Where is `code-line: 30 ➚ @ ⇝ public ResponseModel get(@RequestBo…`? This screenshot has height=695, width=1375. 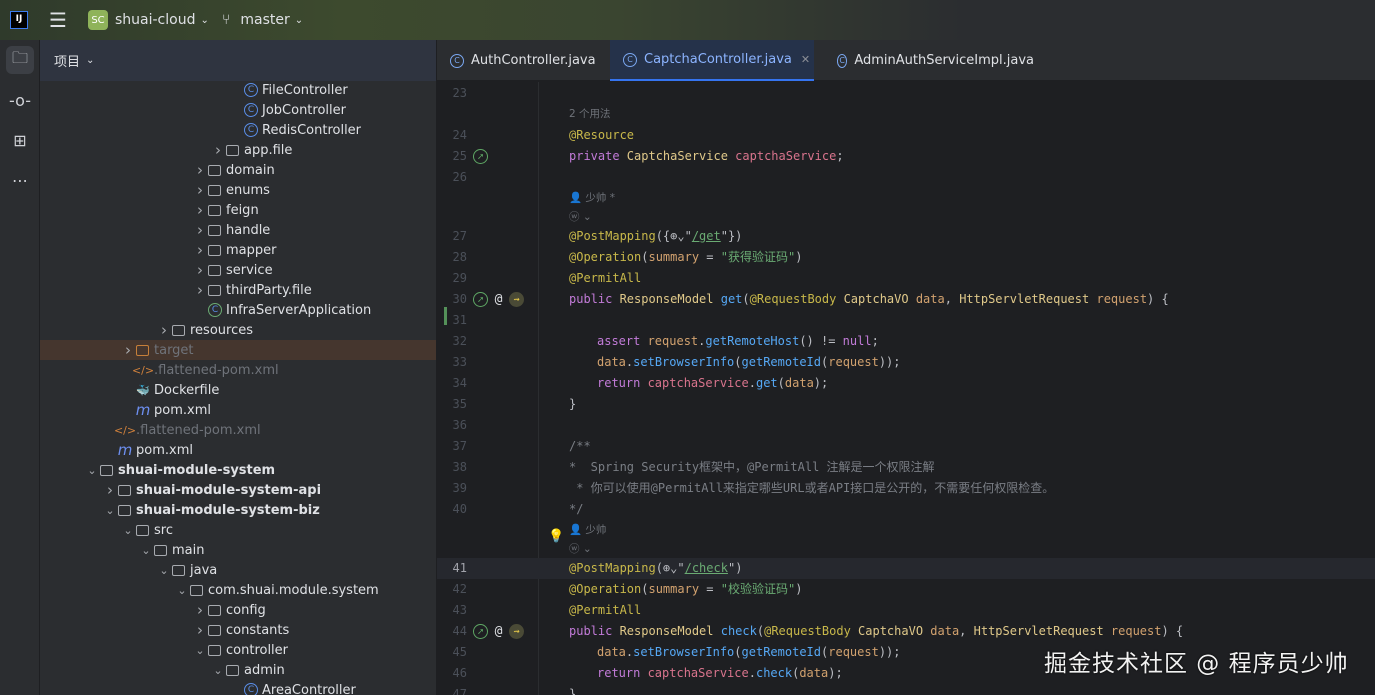
code-line: 30 ➚ @ ⇝ public ResponseModel get(@RequestBo… is located at coordinates (906, 299).